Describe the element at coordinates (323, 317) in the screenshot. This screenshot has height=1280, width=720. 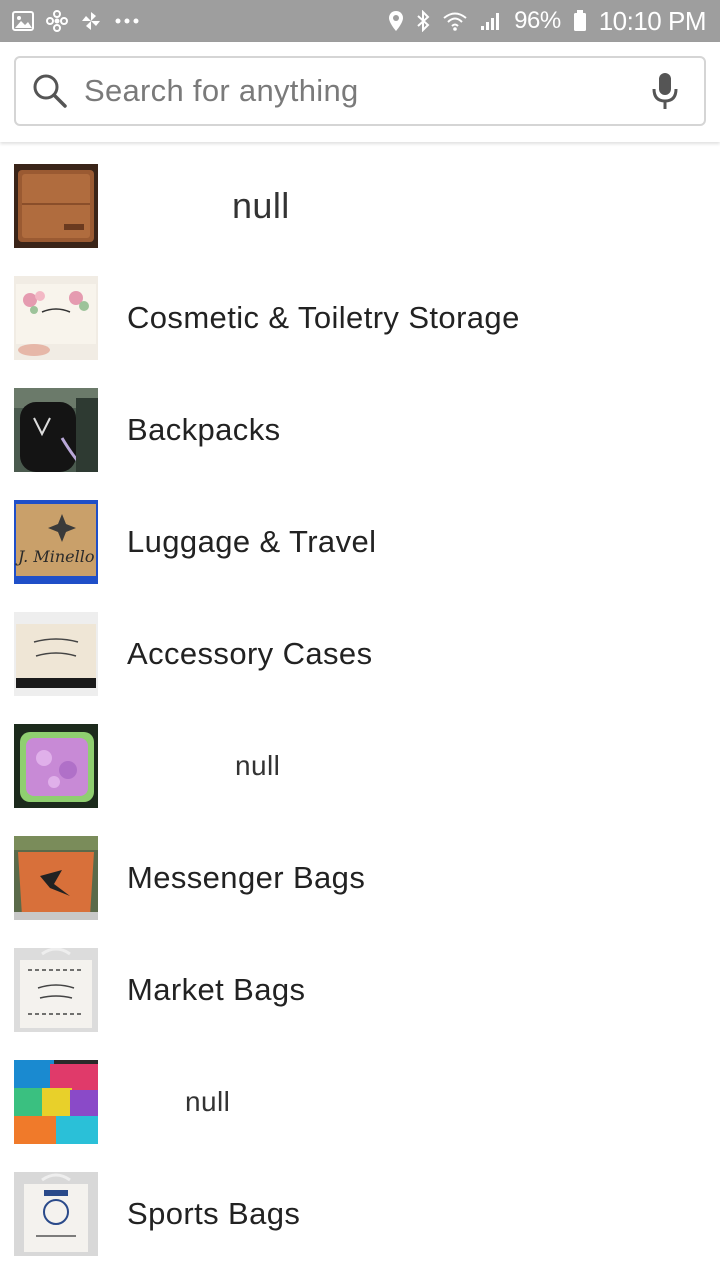
I see `category-label: Cosmetic & Toiletry Storage` at that location.